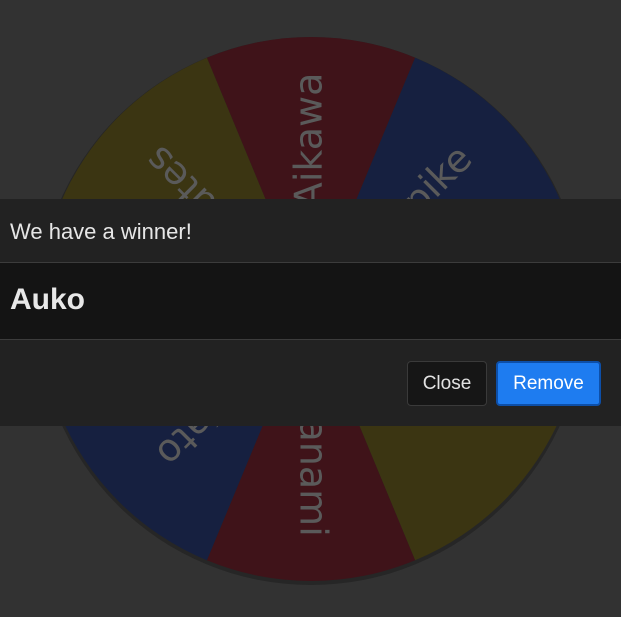  Describe the element at coordinates (310, 383) in the screenshot. I see `modal-footer: Close Remove` at that location.